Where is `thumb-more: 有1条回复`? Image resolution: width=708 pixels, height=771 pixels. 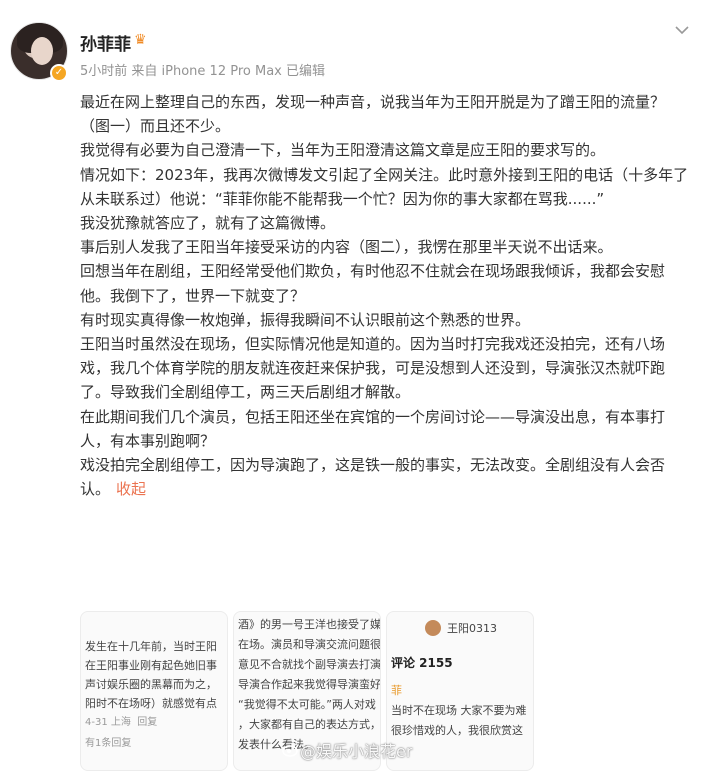 thumb-more: 有1条回复 is located at coordinates (108, 743).